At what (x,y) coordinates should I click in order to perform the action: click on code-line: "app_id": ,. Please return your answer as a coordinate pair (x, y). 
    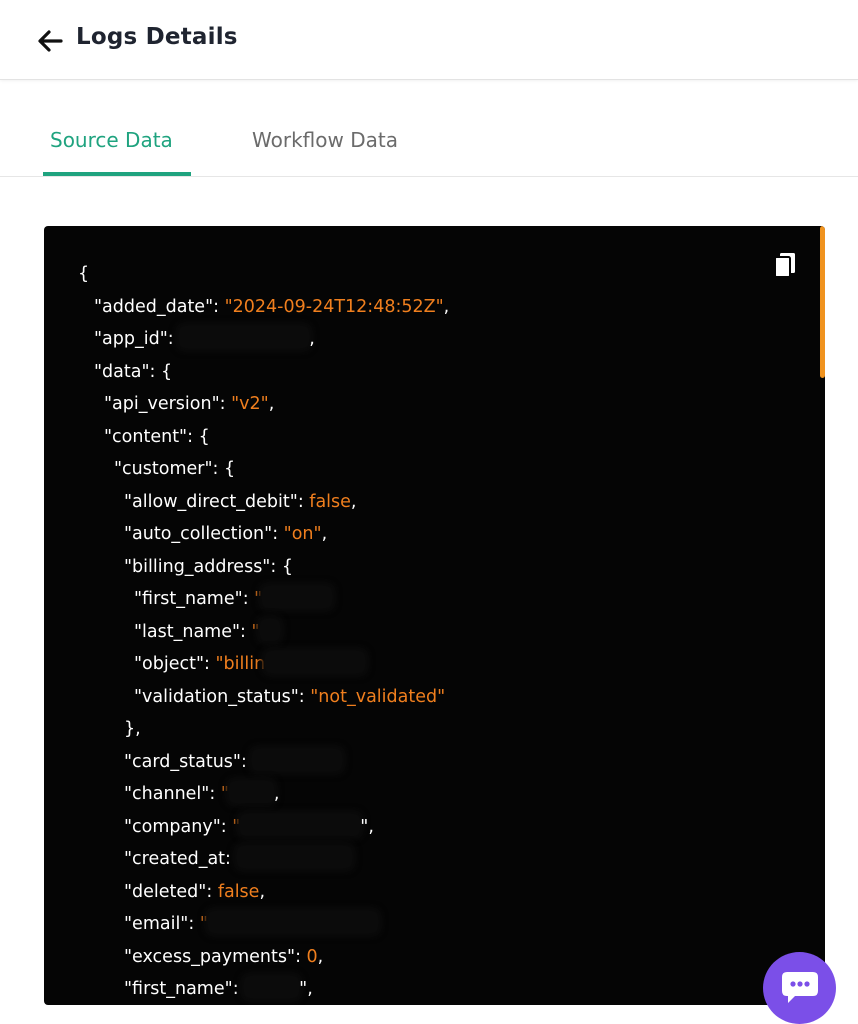
    Looking at the image, I should click on (431, 339).